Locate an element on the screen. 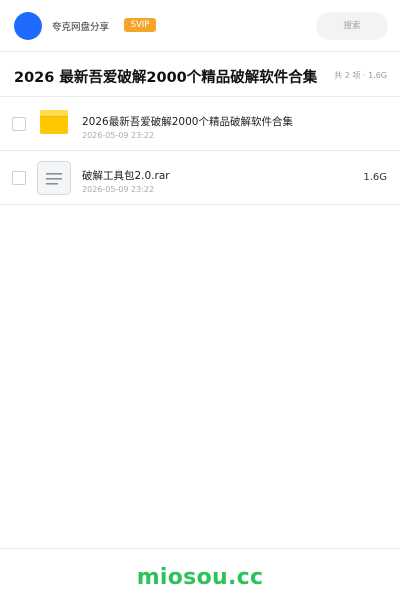 The width and height of the screenshot is (400, 600). file-row: 2026最新吾爱破解2000个精品破解软件合集 2026-05-09 23:22 is located at coordinates (200, 124).